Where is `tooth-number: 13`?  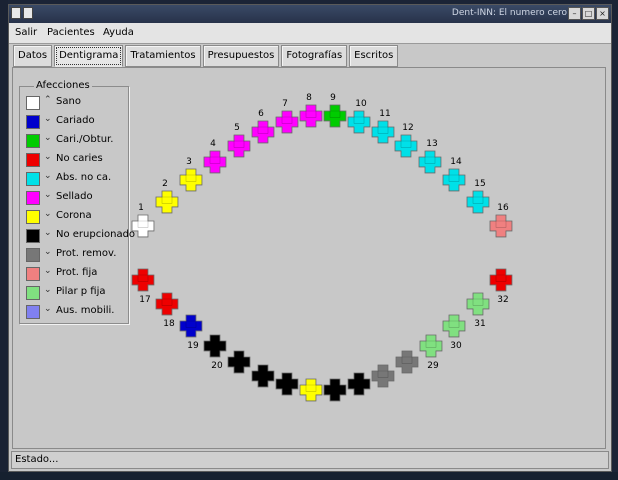 tooth-number: 13 is located at coordinates (431, 144).